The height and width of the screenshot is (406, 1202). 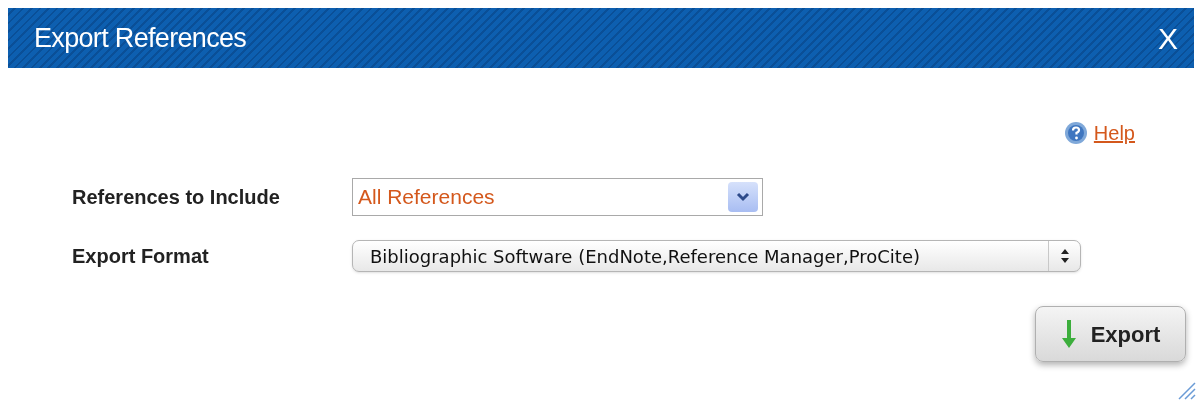 I want to click on format-select: Bibliographic Software (EndNote,Reference Manager,ProCite), so click(x=716, y=256).